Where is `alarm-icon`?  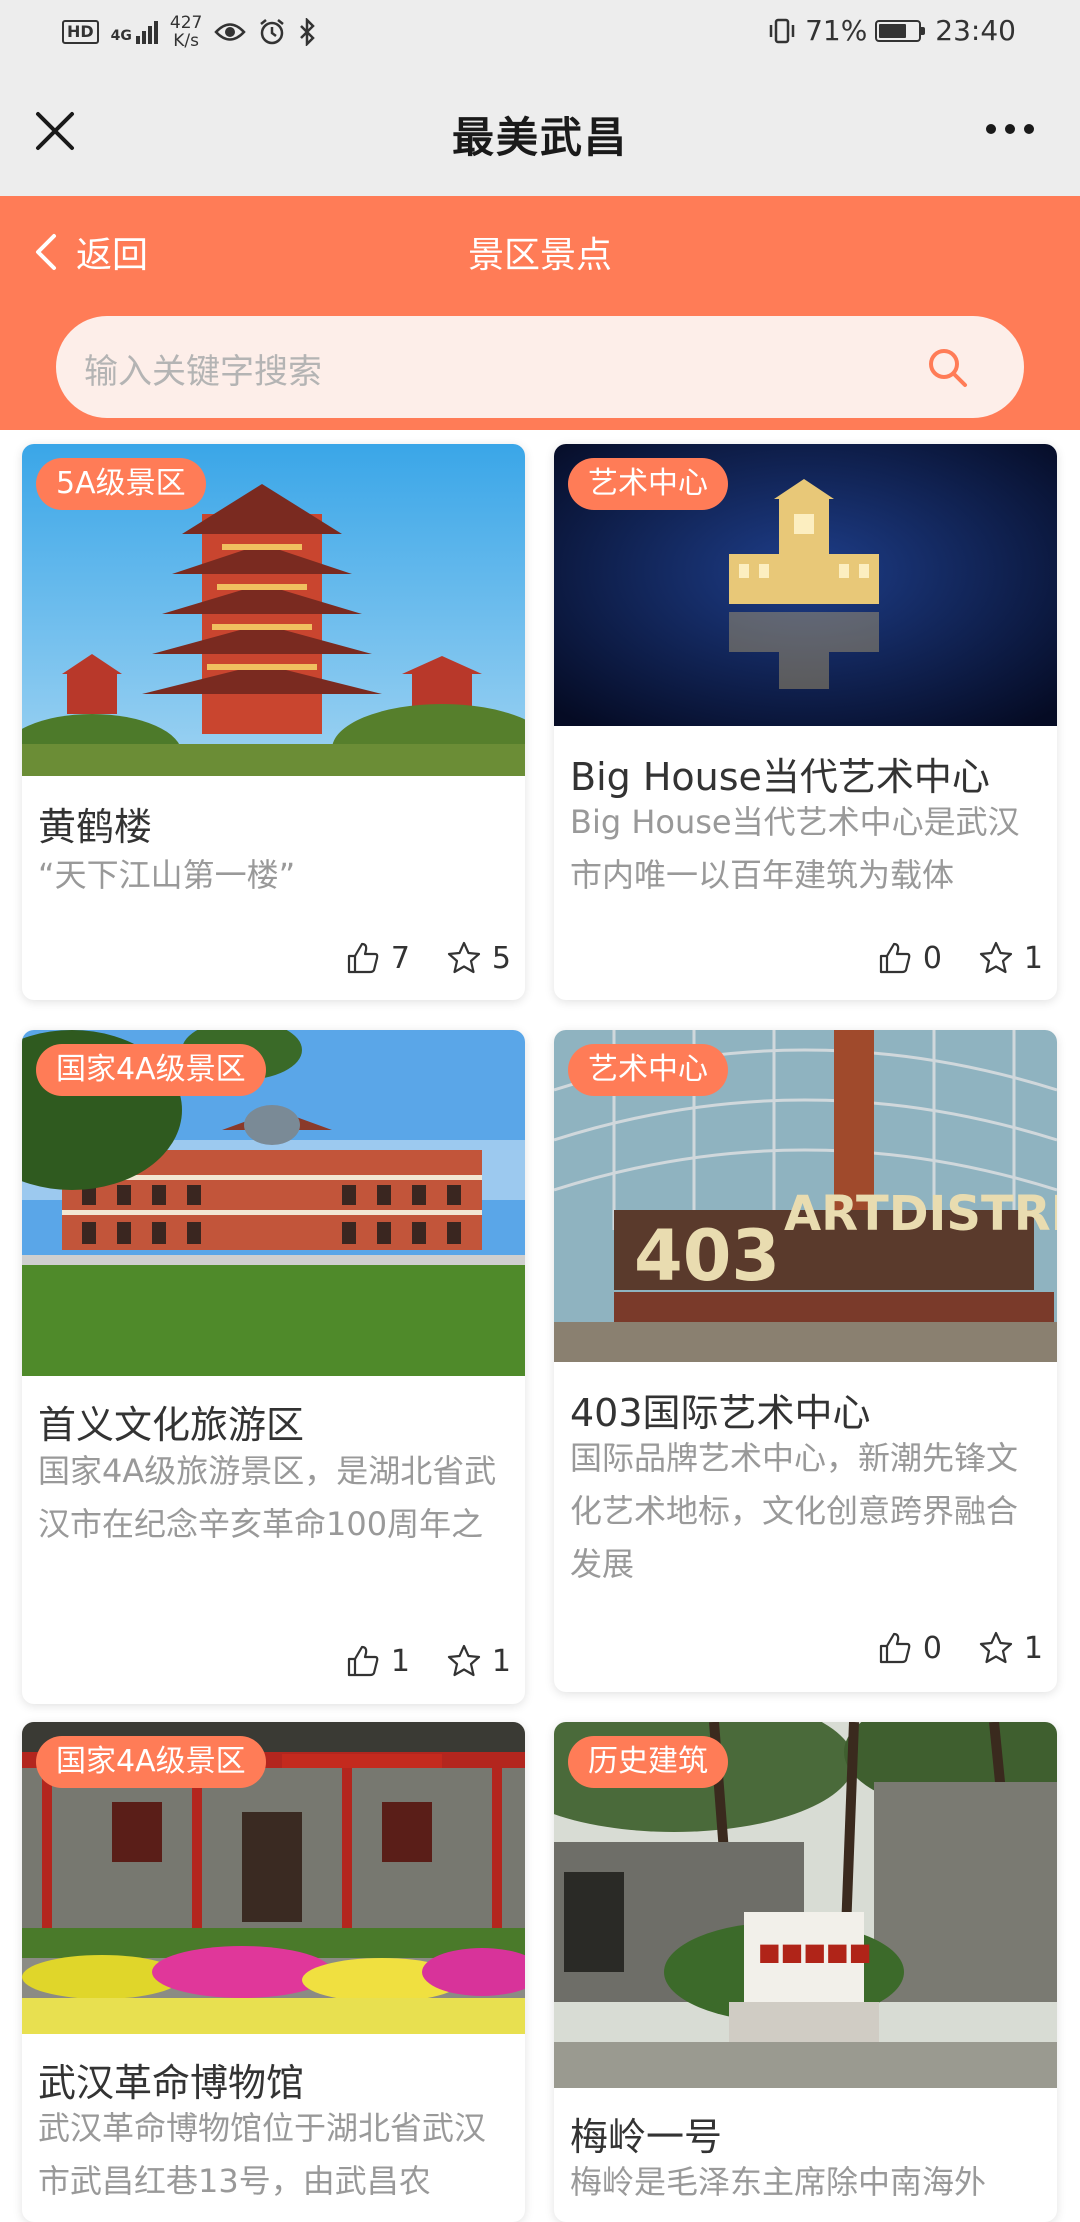 alarm-icon is located at coordinates (272, 32).